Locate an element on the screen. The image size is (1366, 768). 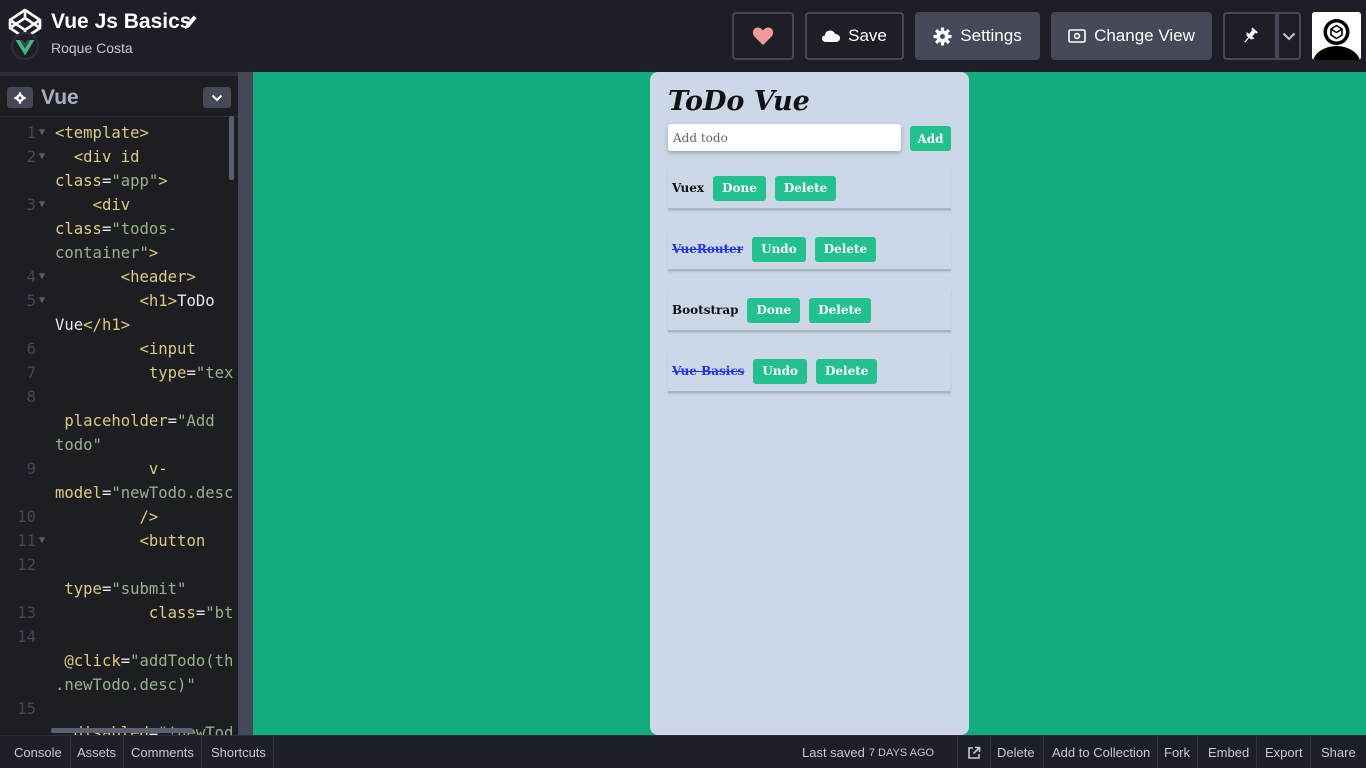
settings-button: Settings is located at coordinates (977, 36).